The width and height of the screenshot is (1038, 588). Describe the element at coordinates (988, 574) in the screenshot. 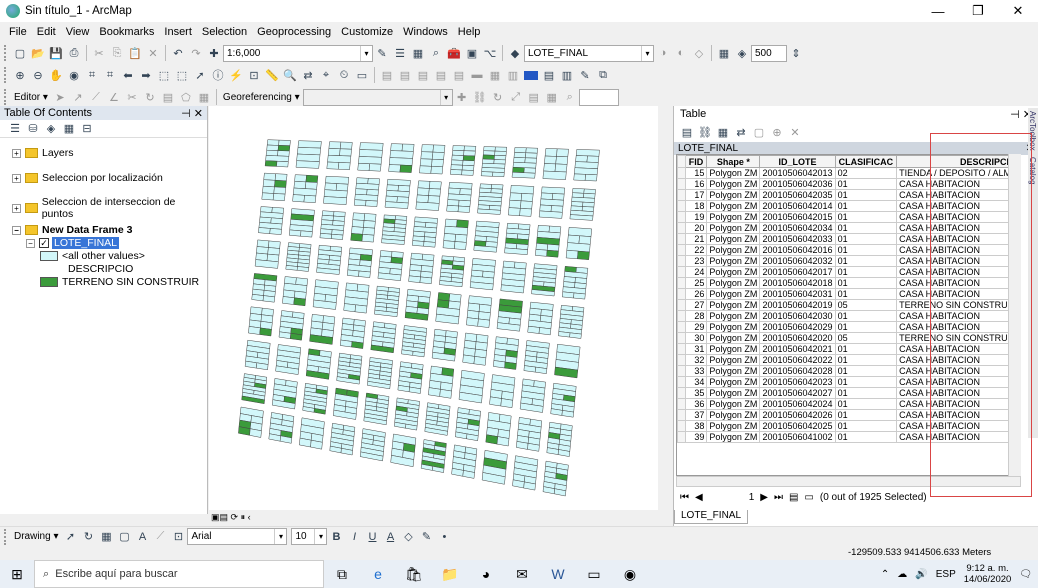

I see `clock: 9:12 a. m. 14/06/2020` at that location.